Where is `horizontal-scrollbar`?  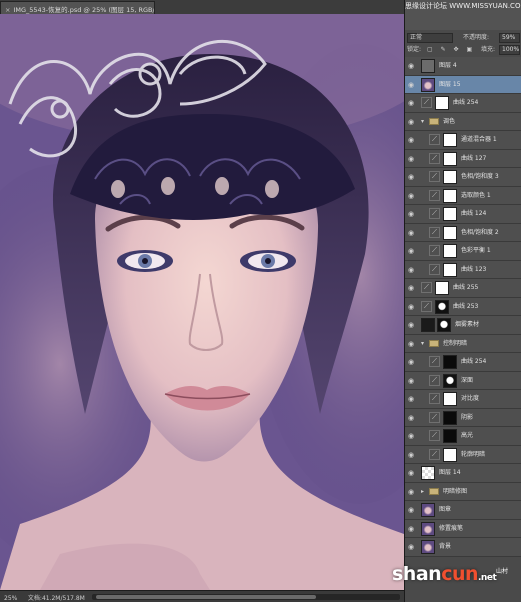 horizontal-scrollbar is located at coordinates (246, 597).